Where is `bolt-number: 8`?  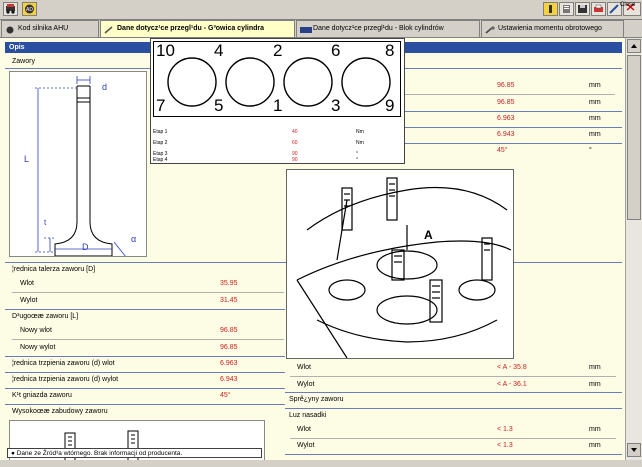
bolt-number: 8 is located at coordinates (390, 50).